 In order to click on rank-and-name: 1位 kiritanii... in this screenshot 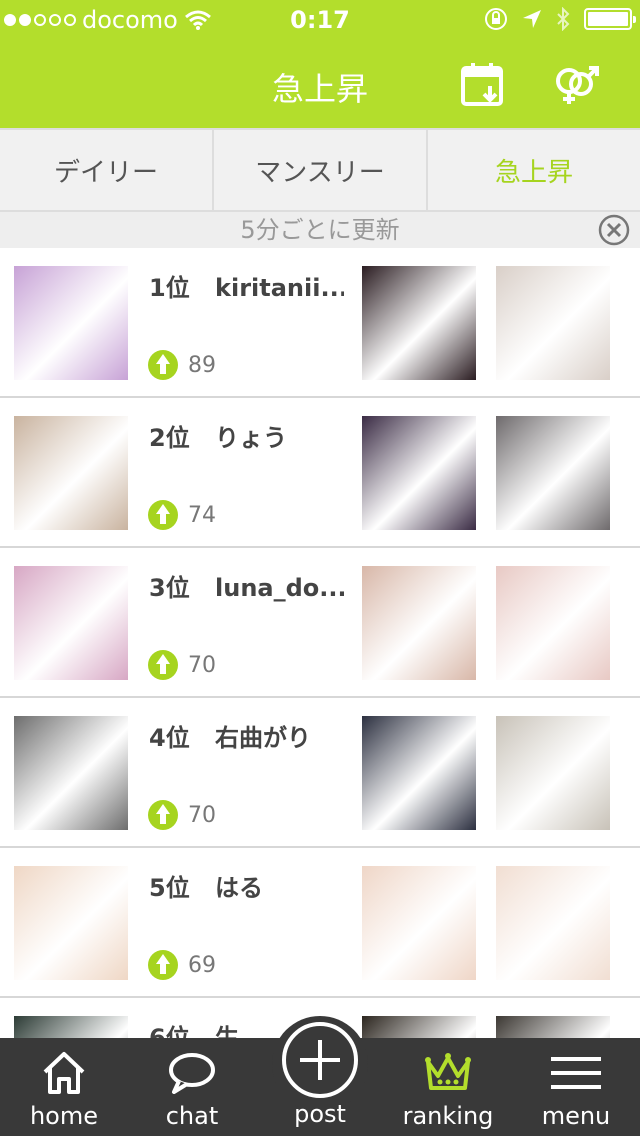, I will do `click(246, 285)`.